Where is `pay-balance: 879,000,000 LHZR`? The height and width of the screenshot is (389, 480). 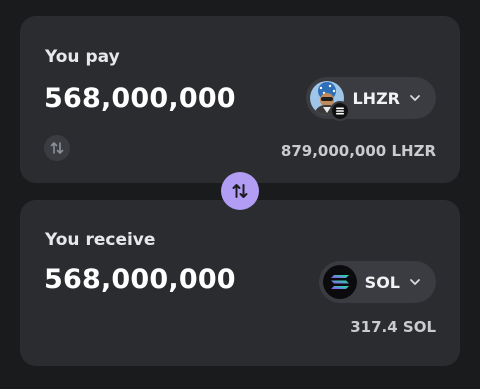 pay-balance: 879,000,000 LHZR is located at coordinates (358, 151).